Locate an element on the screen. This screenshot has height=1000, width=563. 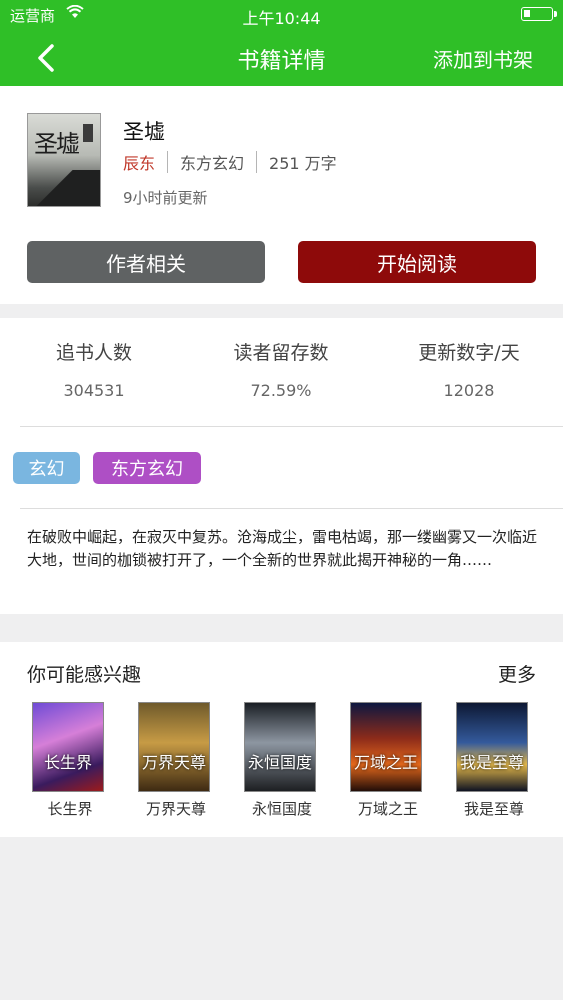
start-reading-button: 开始阅读 is located at coordinates (417, 262).